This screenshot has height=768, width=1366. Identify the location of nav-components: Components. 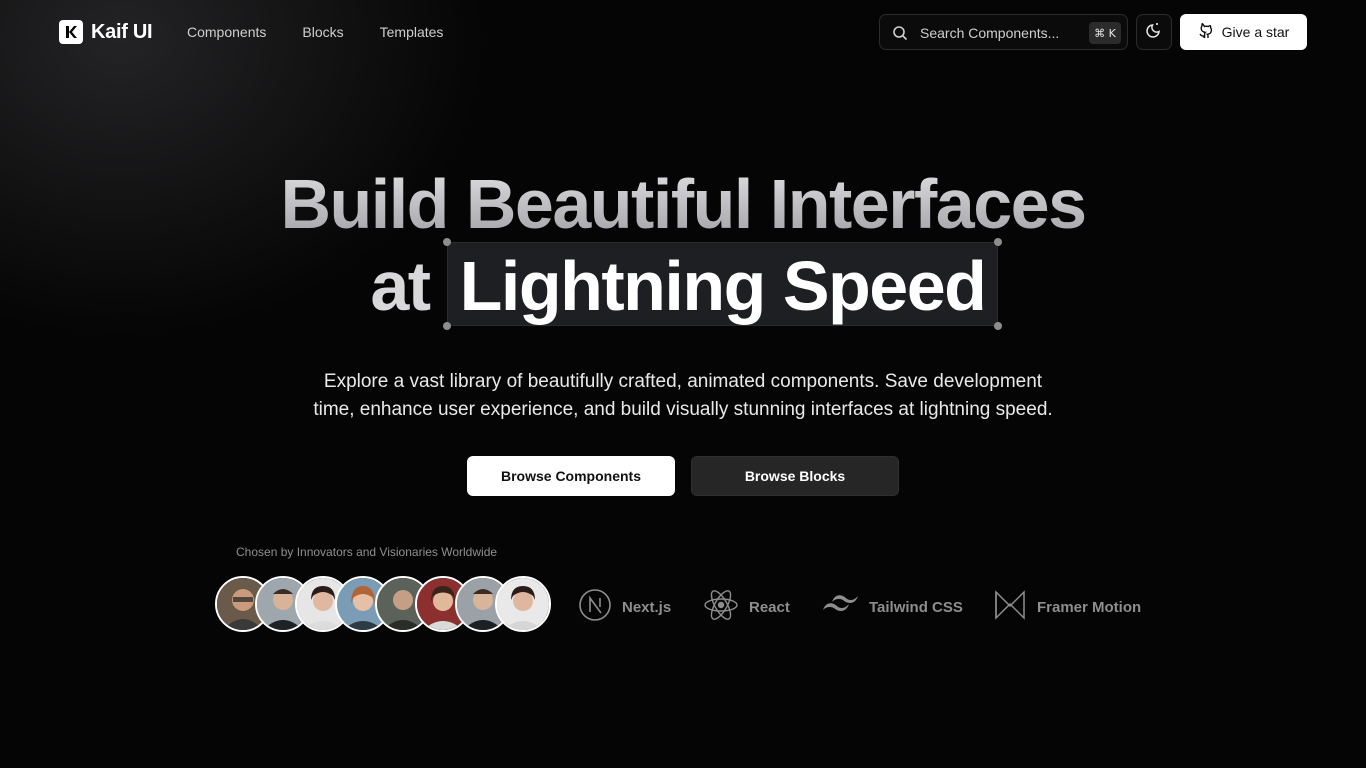
(226, 32).